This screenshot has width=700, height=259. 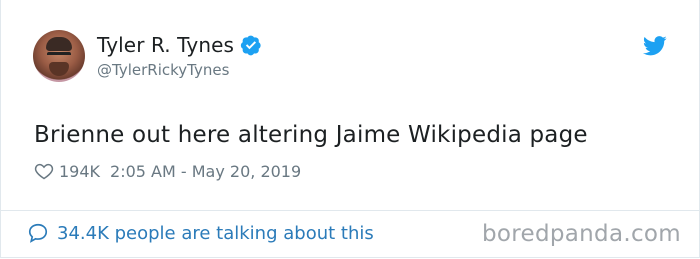 I want to click on avatar, so click(x=59, y=56).